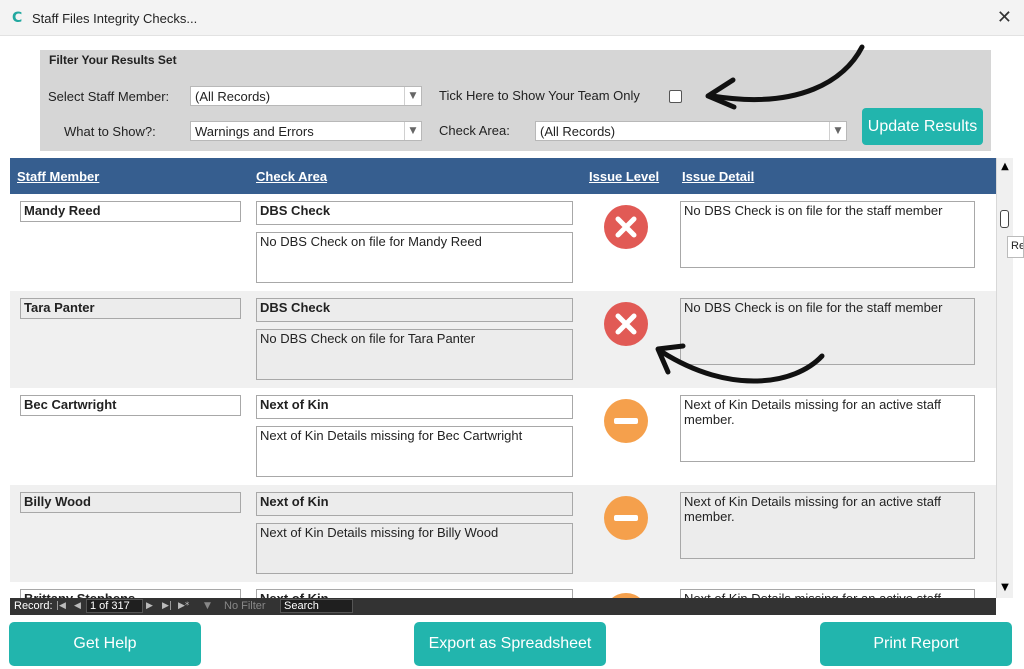  What do you see at coordinates (33, 606) in the screenshot?
I see `record-label: Record:` at bounding box center [33, 606].